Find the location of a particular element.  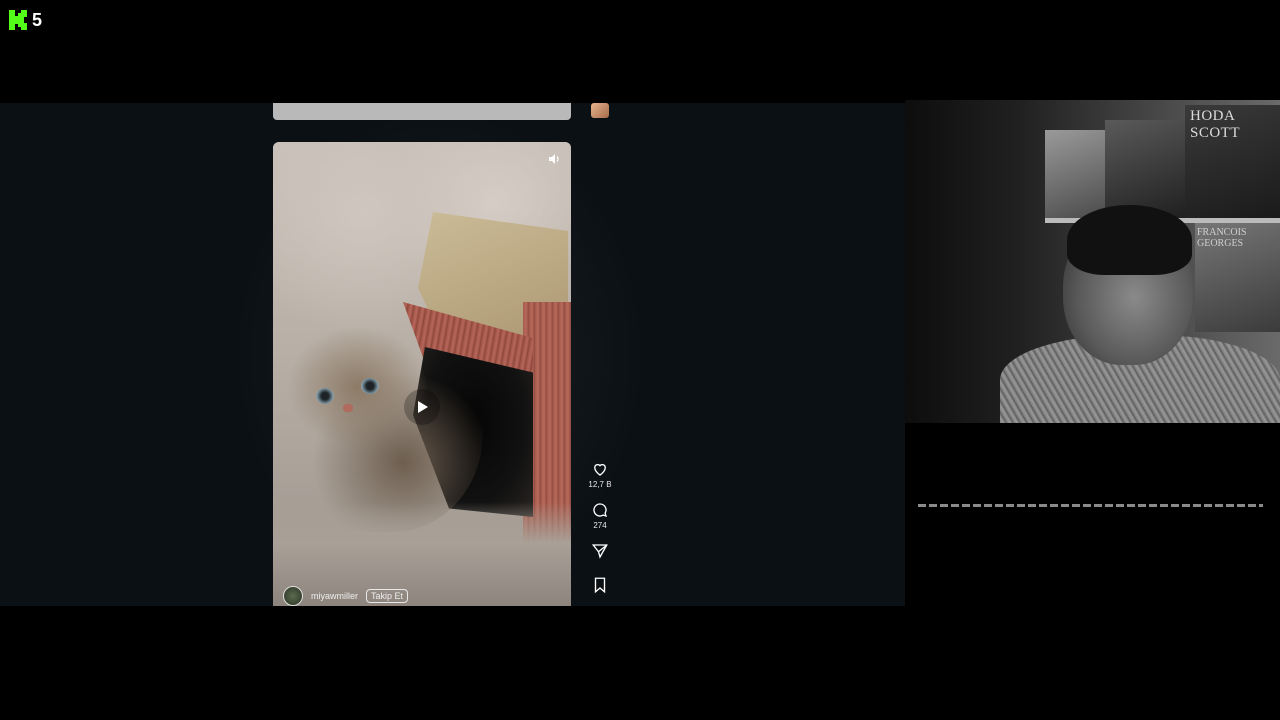

author-avatar is located at coordinates (293, 596).